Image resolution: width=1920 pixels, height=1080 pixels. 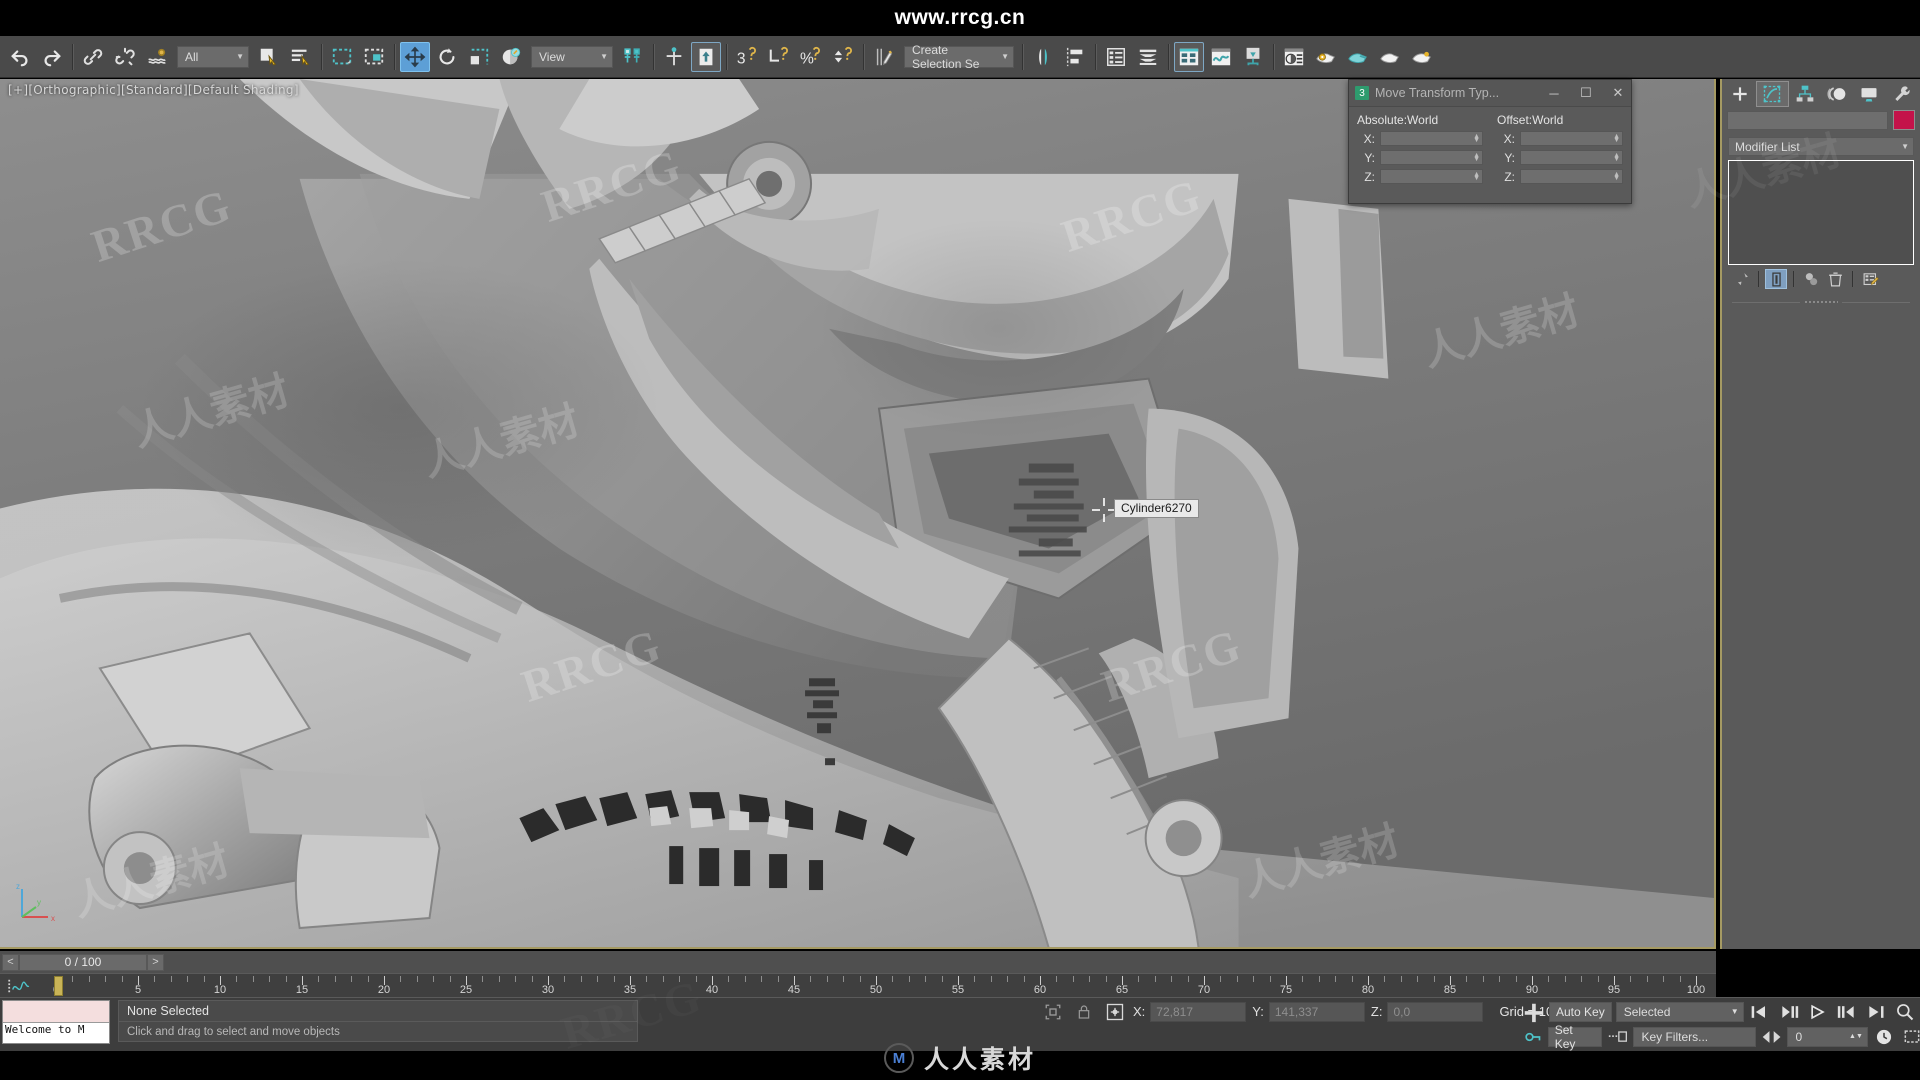 What do you see at coordinates (1580, 1011) in the screenshot?
I see `auto-key-button: Auto Key` at bounding box center [1580, 1011].